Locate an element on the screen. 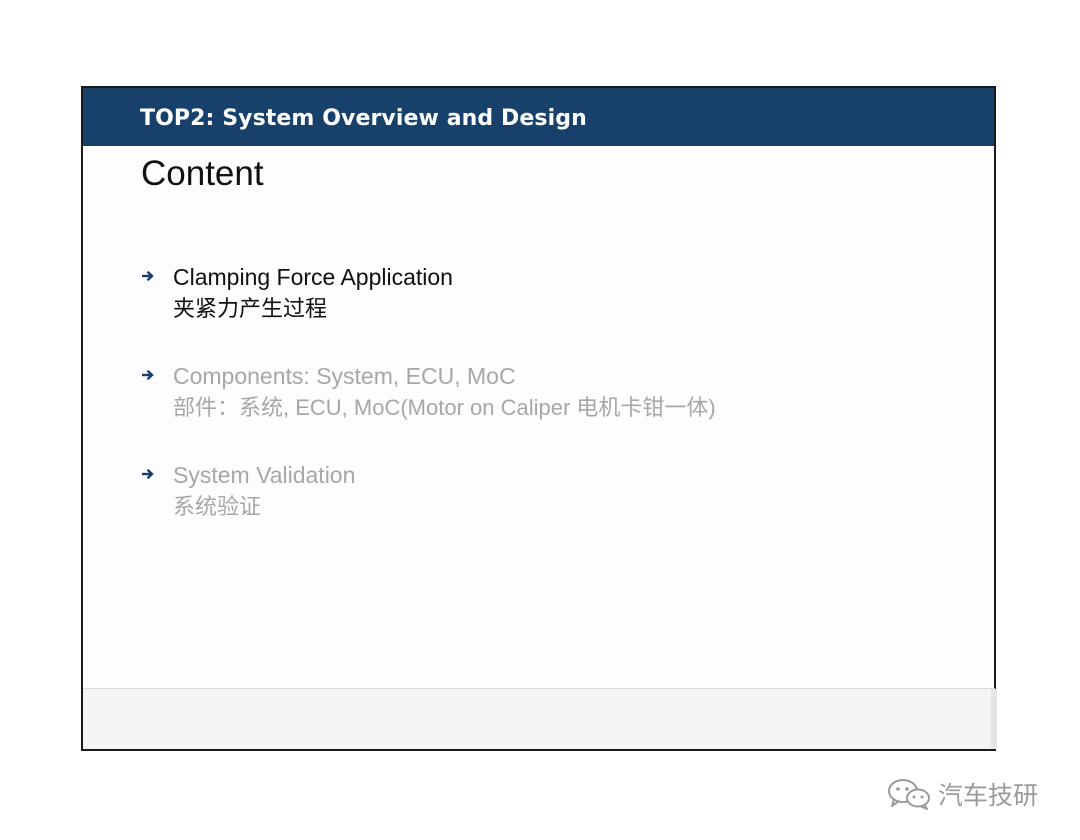 The height and width of the screenshot is (840, 1080). section-title: TOP2: System Overview and Design is located at coordinates (363, 118).